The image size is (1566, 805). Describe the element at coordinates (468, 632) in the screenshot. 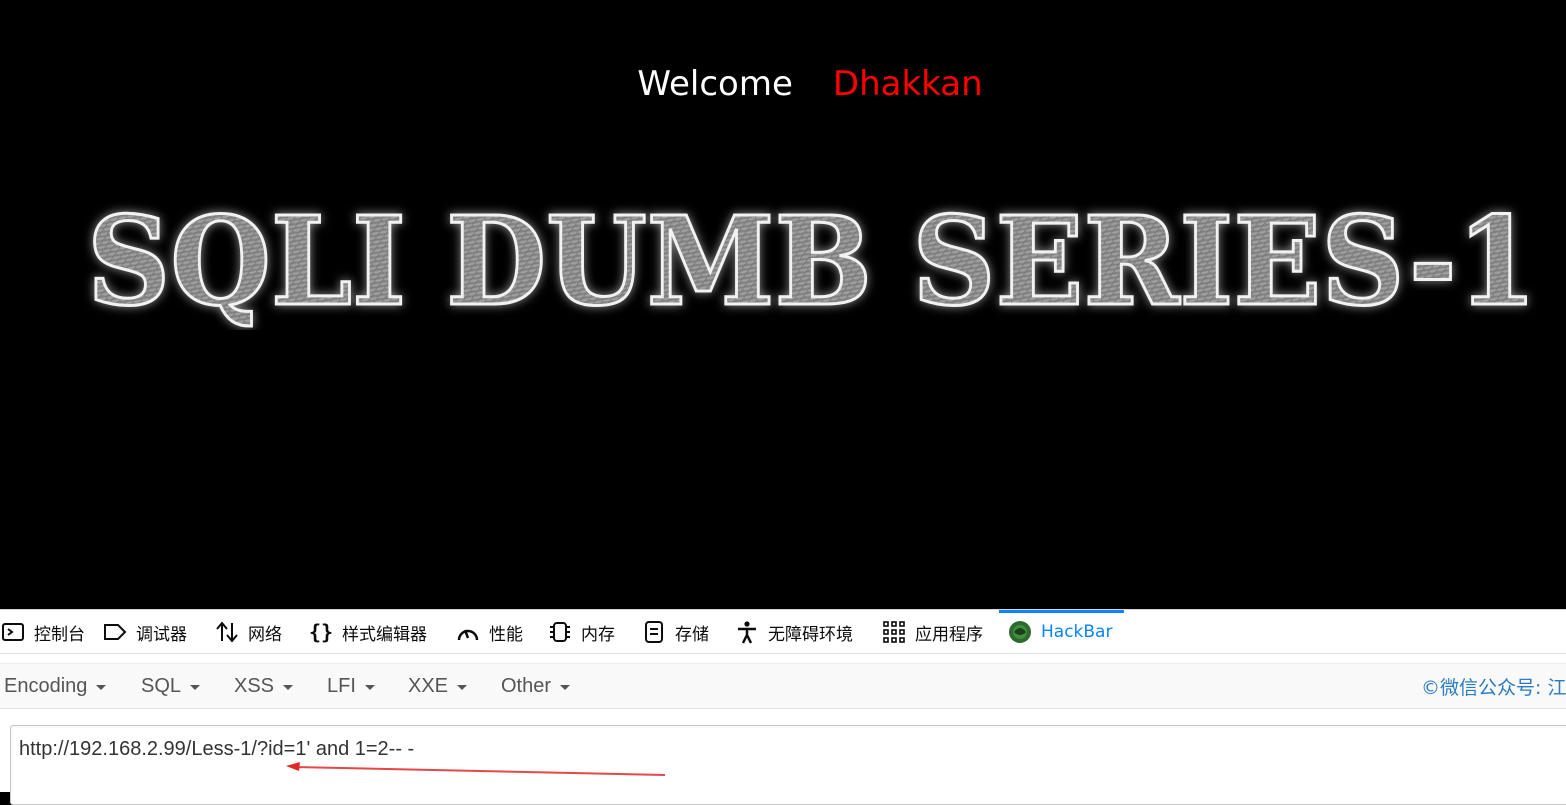

I see `performance-icon` at that location.